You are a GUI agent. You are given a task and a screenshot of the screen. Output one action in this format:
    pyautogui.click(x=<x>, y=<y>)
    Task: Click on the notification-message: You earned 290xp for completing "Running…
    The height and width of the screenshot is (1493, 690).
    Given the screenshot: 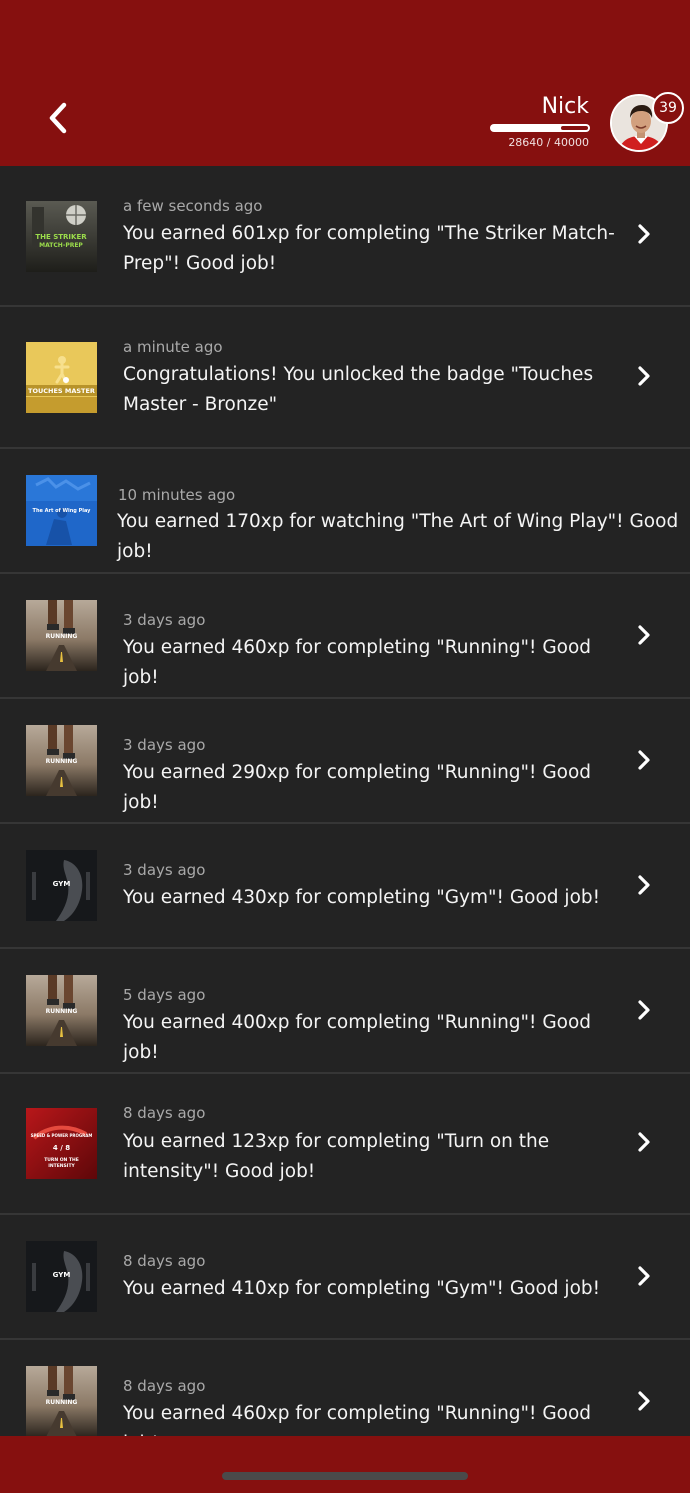 What is the action you would take?
    pyautogui.click(x=357, y=787)
    